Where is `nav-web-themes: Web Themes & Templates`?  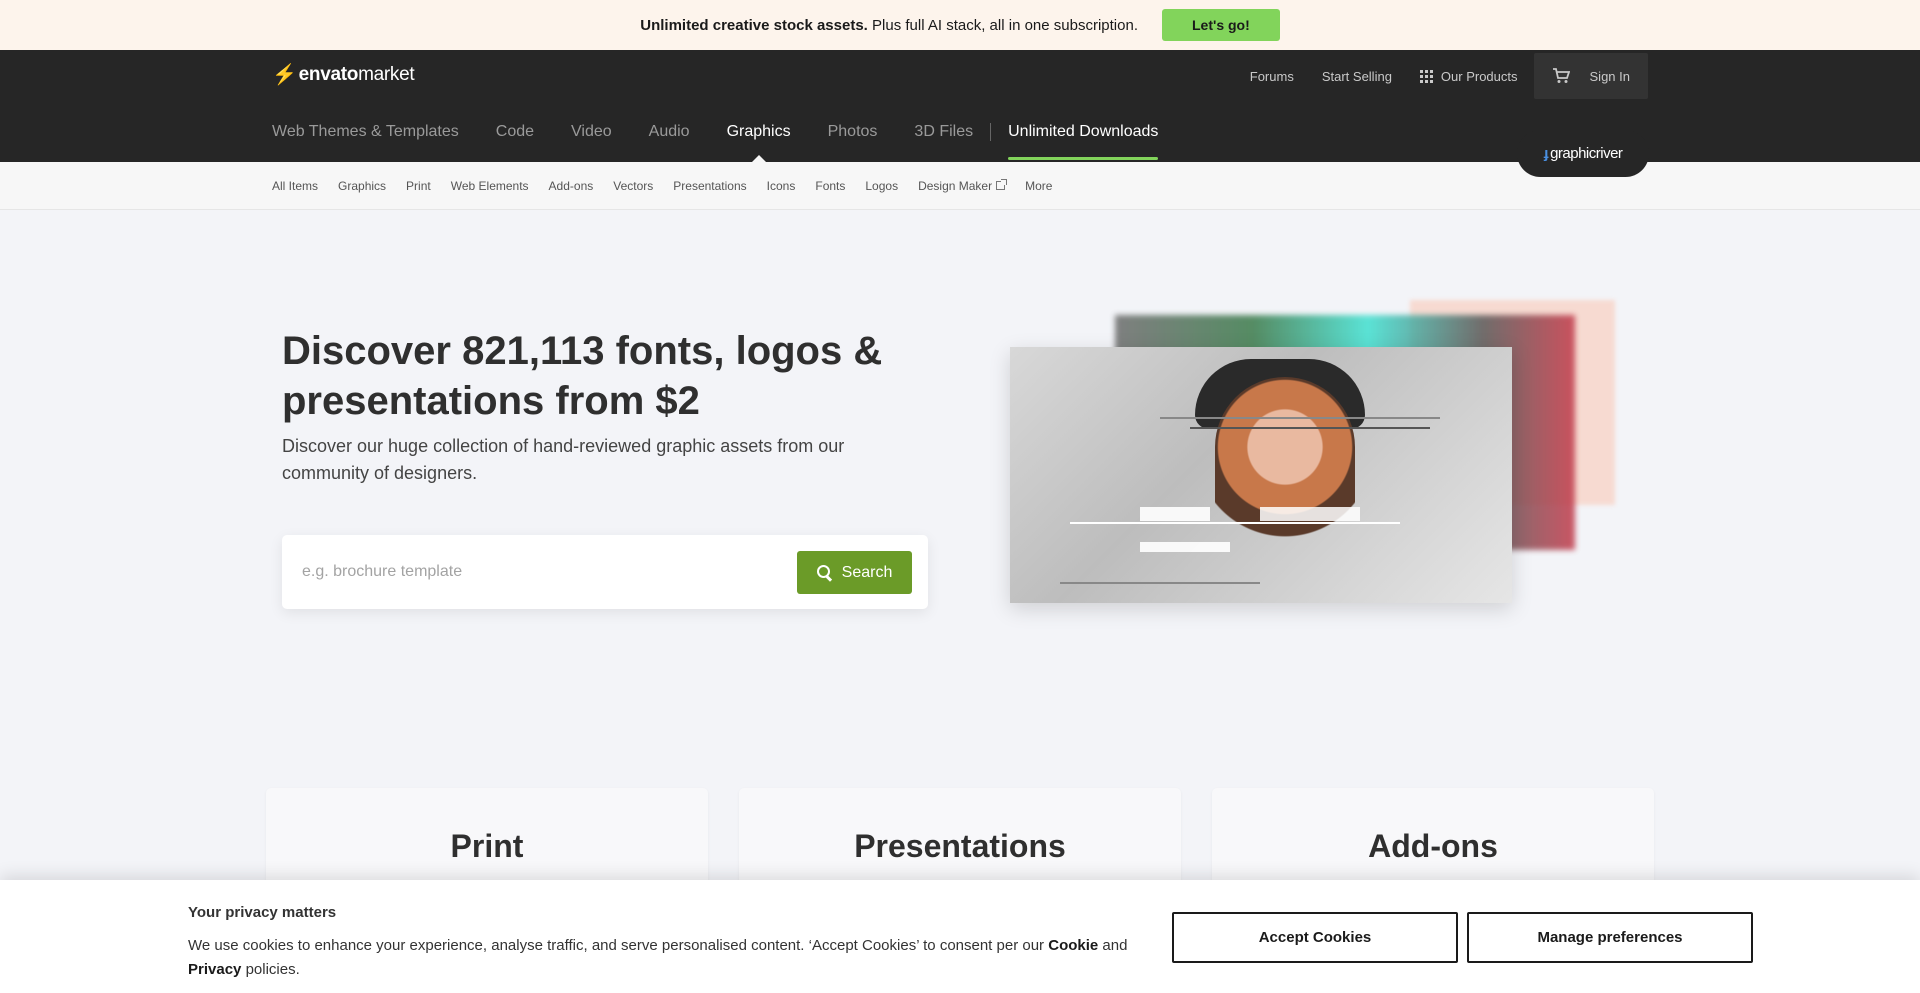 nav-web-themes: Web Themes & Templates is located at coordinates (365, 132).